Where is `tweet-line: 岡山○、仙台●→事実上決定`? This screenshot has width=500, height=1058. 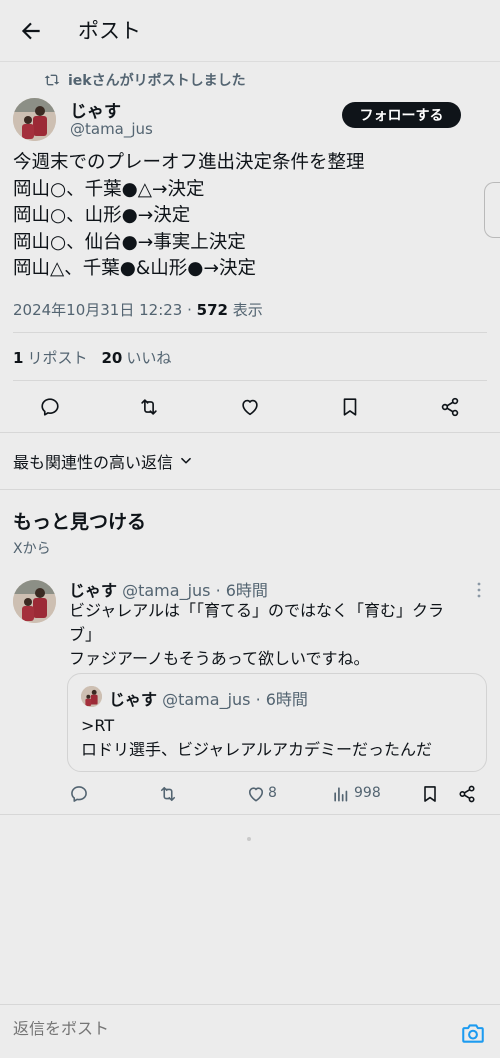
tweet-line: 岡山○、仙台●→事実上決定 is located at coordinates (129, 242).